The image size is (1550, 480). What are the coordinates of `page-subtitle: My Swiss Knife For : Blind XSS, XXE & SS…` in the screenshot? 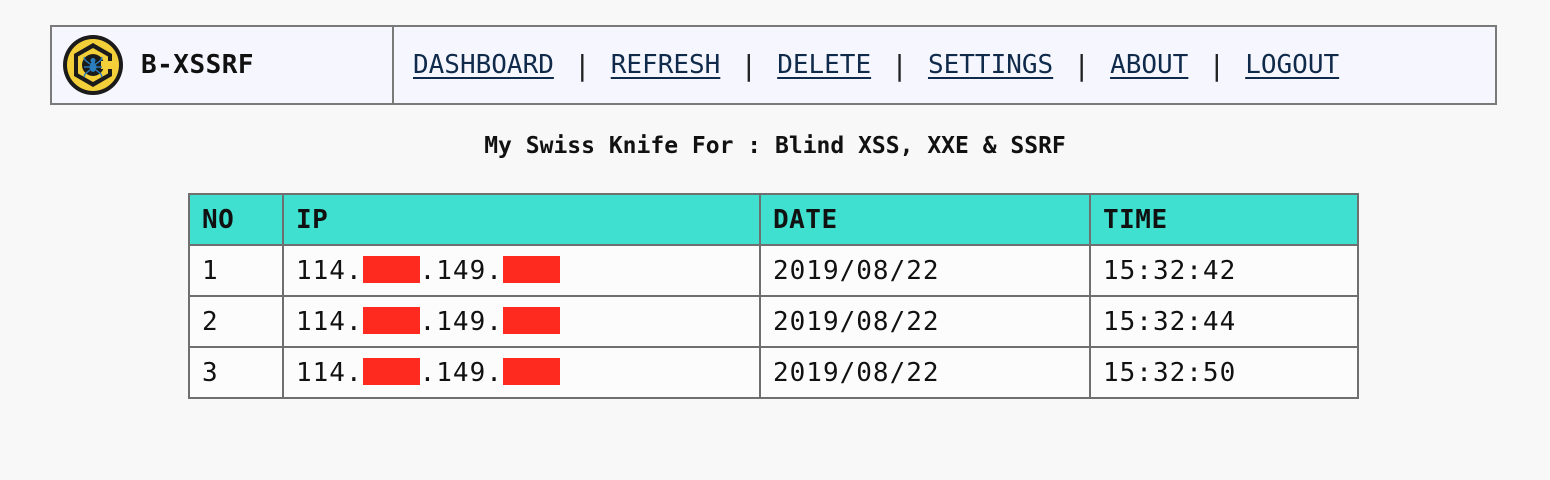 It's located at (775, 146).